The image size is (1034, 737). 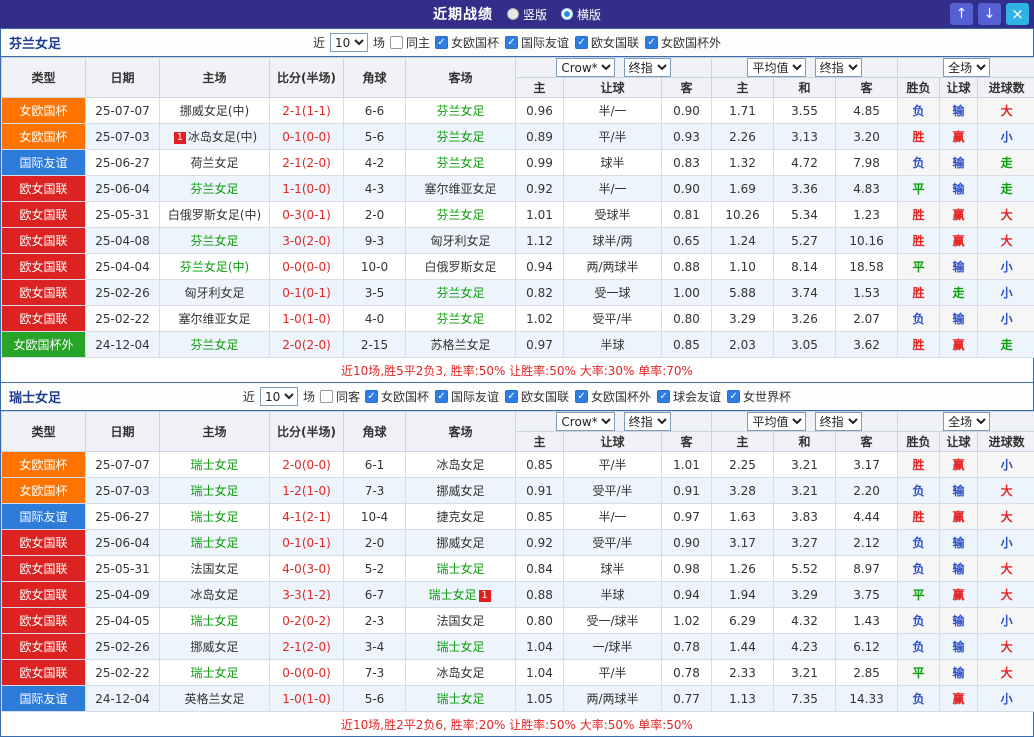 What do you see at coordinates (215, 293) in the screenshot?
I see `home-team: 匈牙利女足` at bounding box center [215, 293].